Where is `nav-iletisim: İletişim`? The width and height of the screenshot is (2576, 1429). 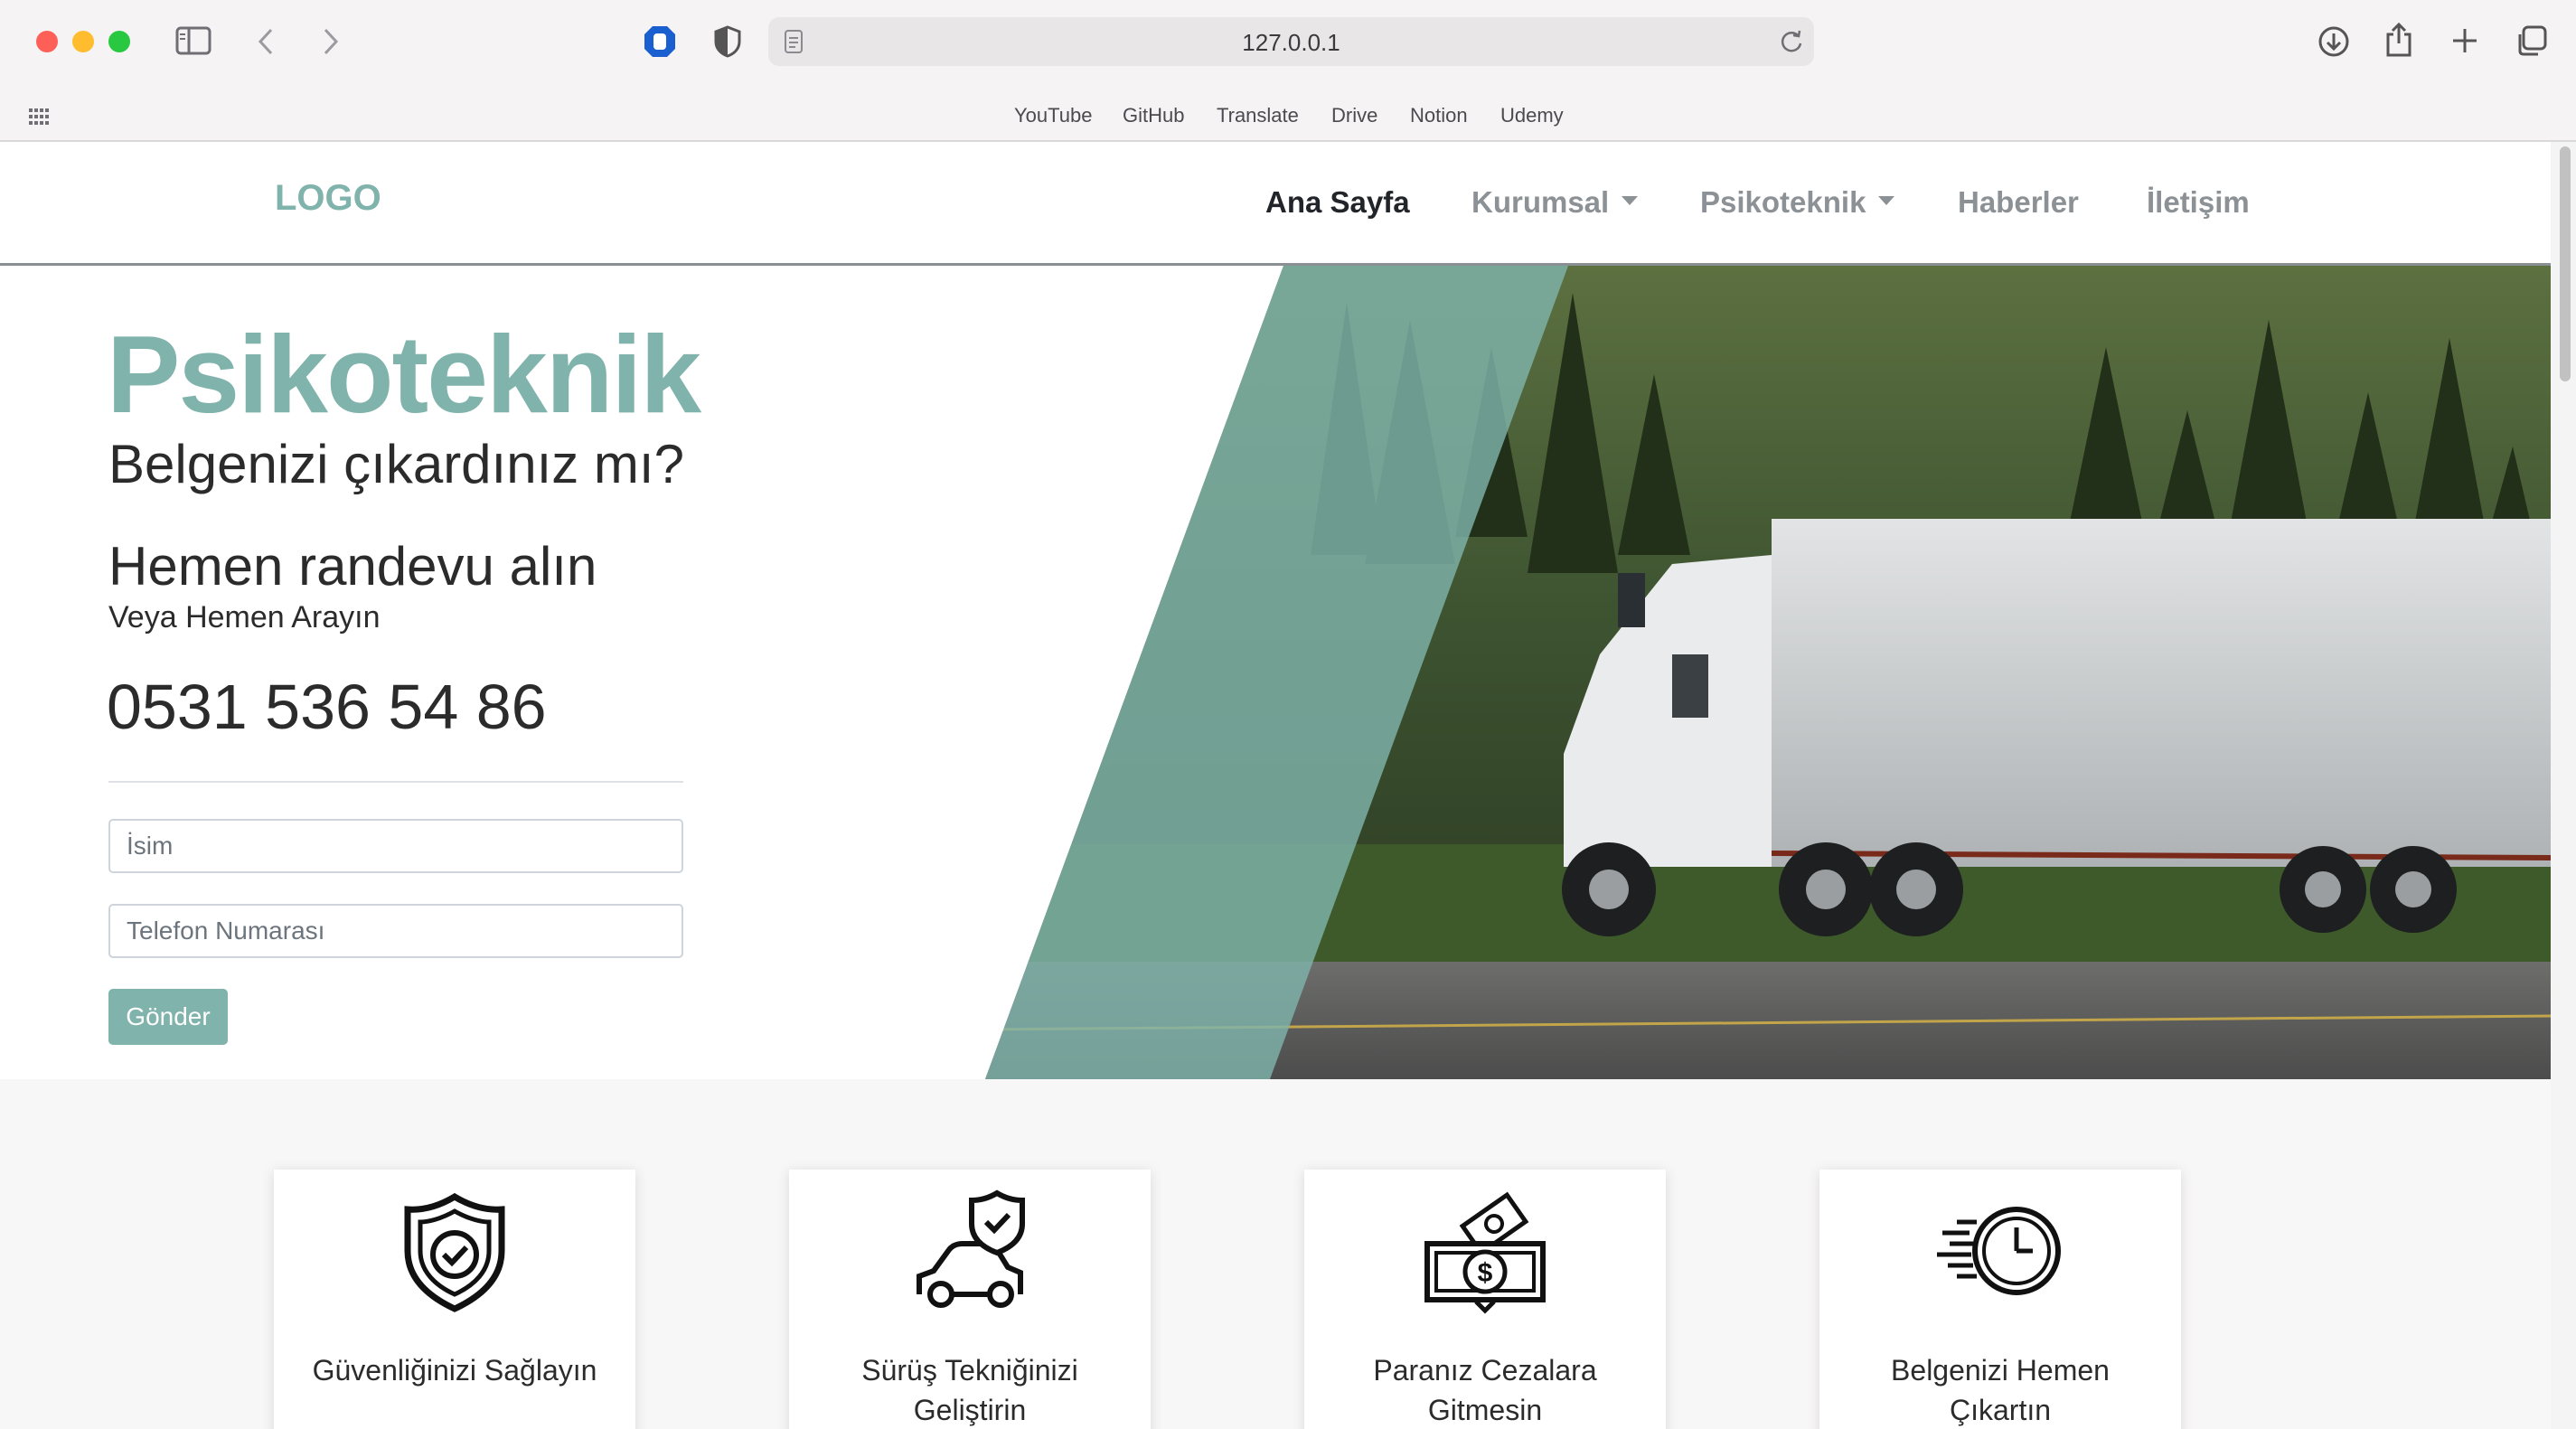 nav-iletisim: İletişim is located at coordinates (2198, 202).